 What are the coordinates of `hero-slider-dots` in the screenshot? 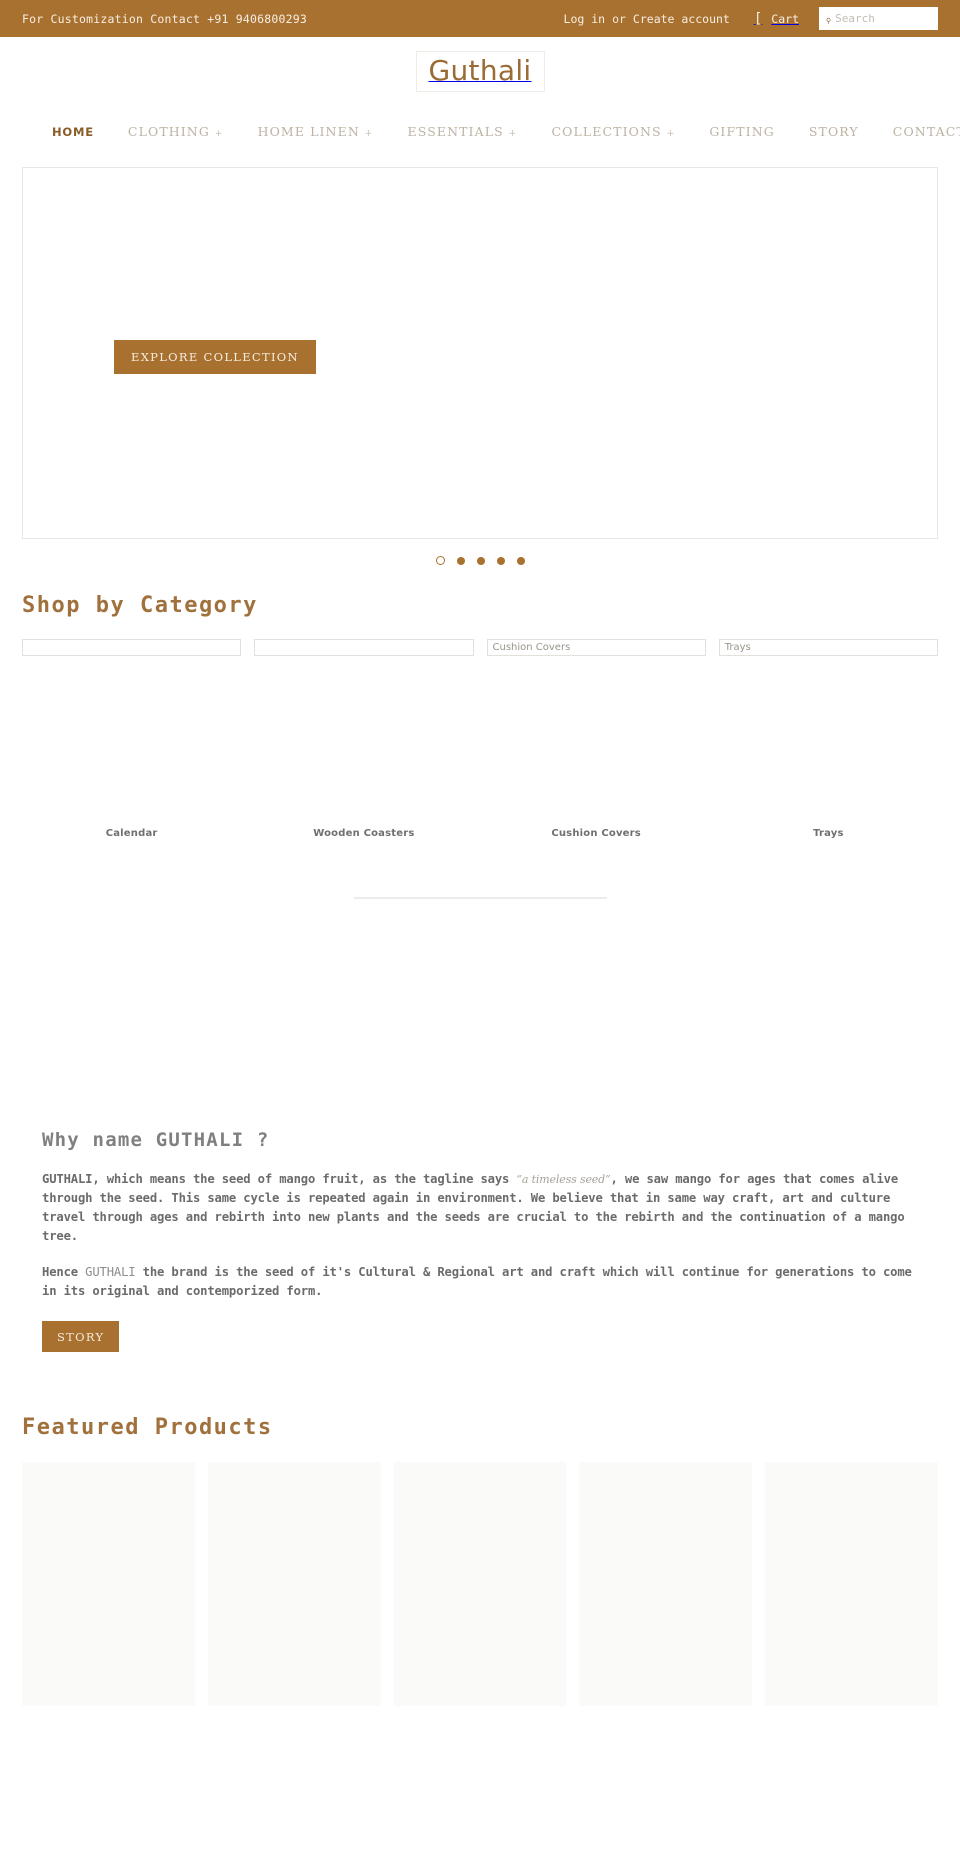 It's located at (480, 560).